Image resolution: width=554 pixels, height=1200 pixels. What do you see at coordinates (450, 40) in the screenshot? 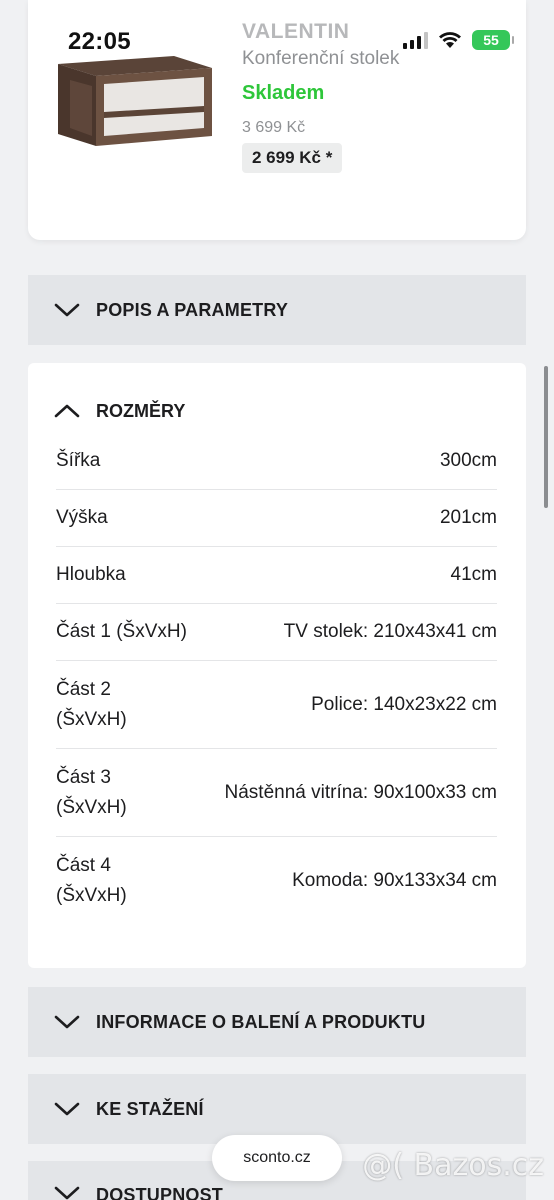
I see `wifi-icon` at bounding box center [450, 40].